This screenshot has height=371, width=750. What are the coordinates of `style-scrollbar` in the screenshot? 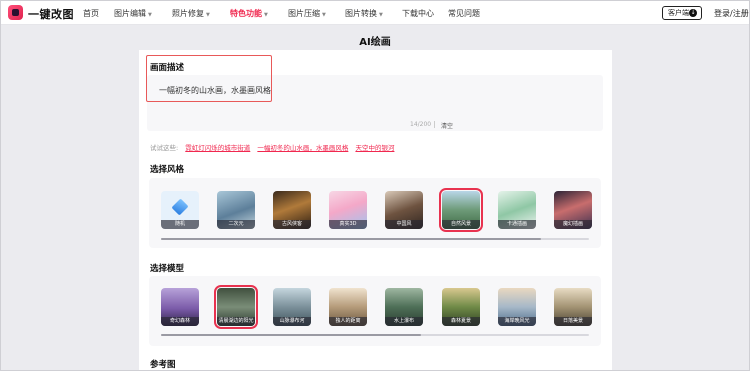 It's located at (375, 239).